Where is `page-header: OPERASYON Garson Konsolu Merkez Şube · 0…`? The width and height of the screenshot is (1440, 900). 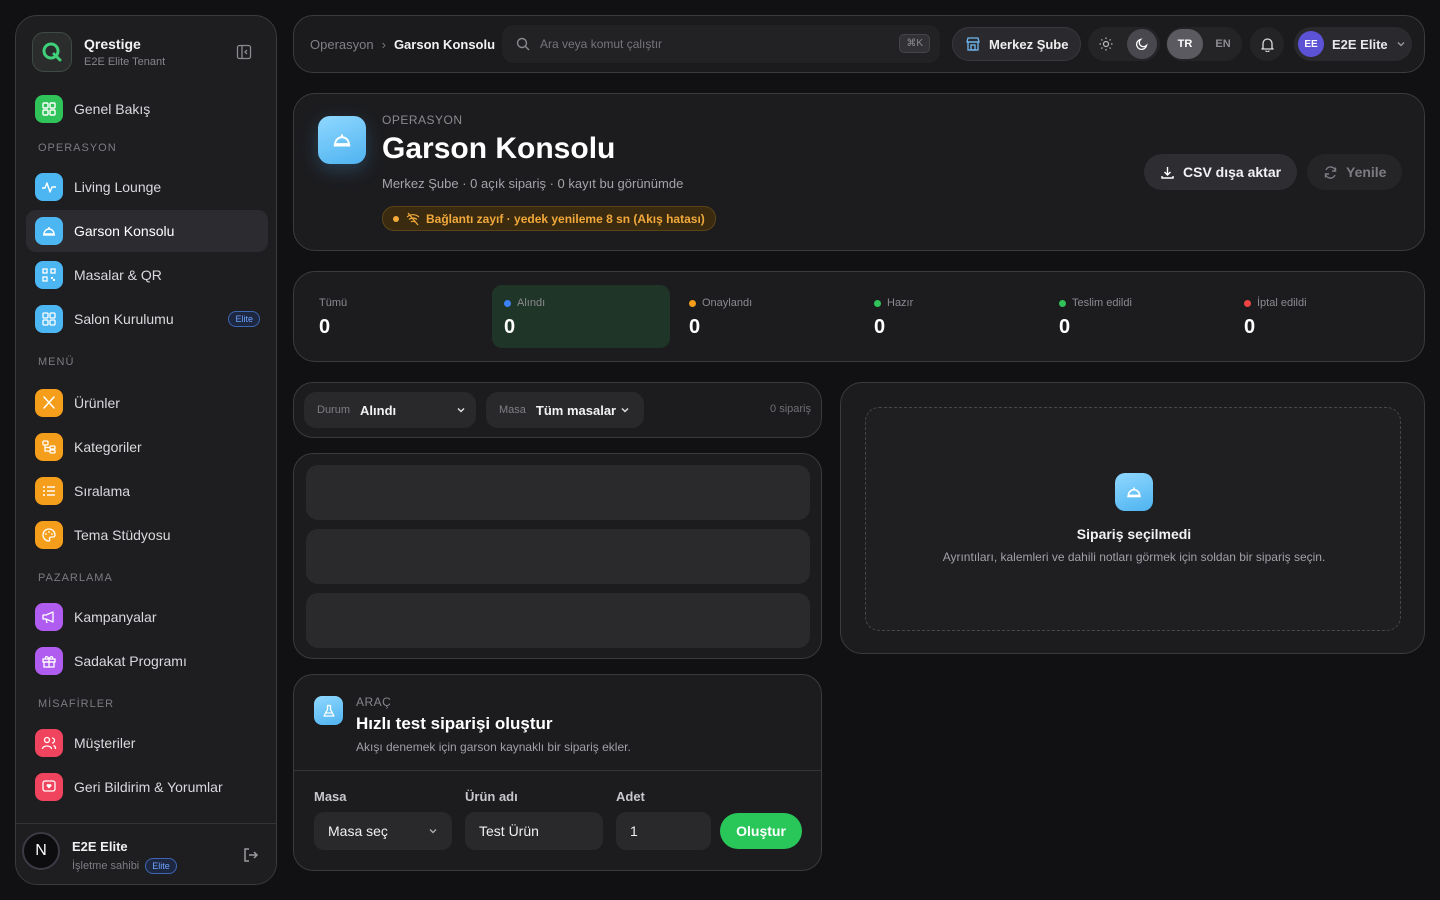 page-header: OPERASYON Garson Konsolu Merkez Şube · 0… is located at coordinates (859, 172).